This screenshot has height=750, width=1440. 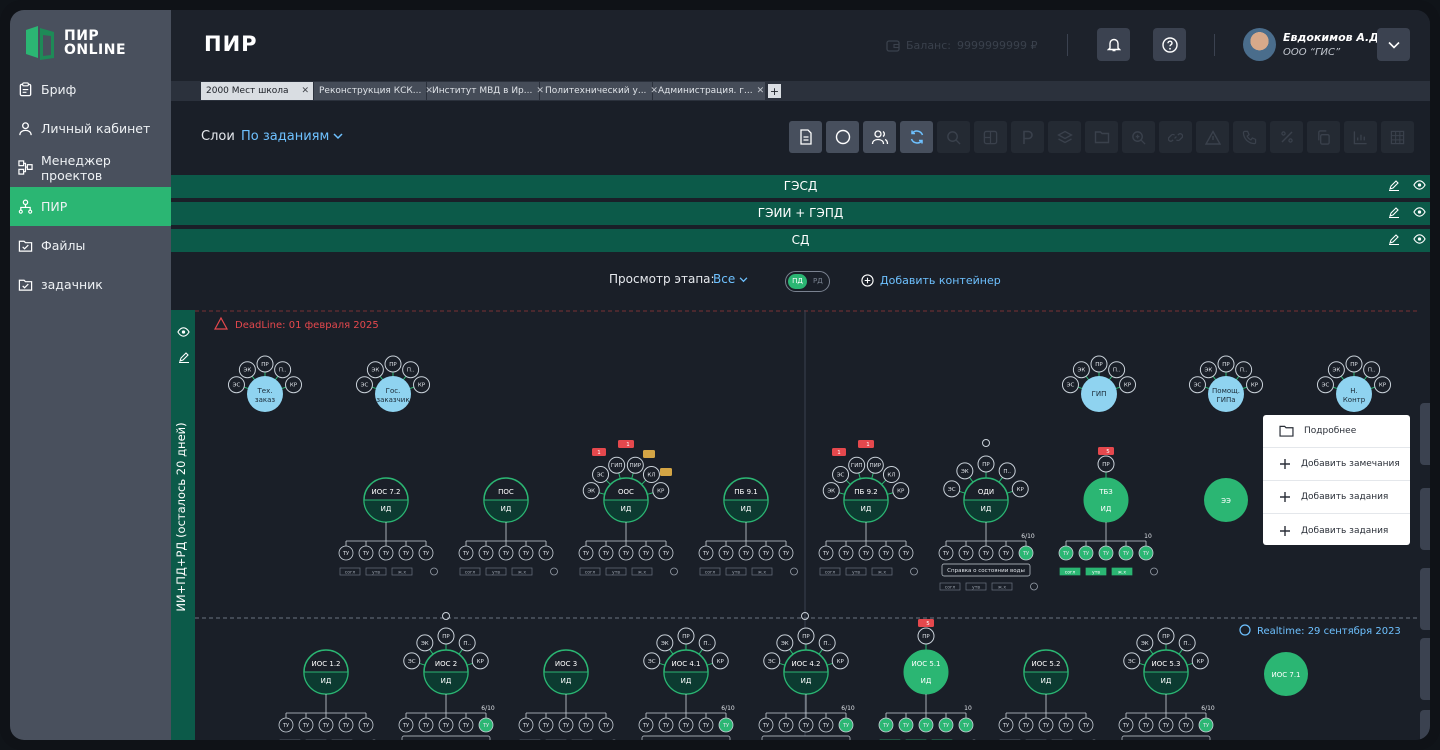 I want to click on search-tool, so click(x=953, y=137).